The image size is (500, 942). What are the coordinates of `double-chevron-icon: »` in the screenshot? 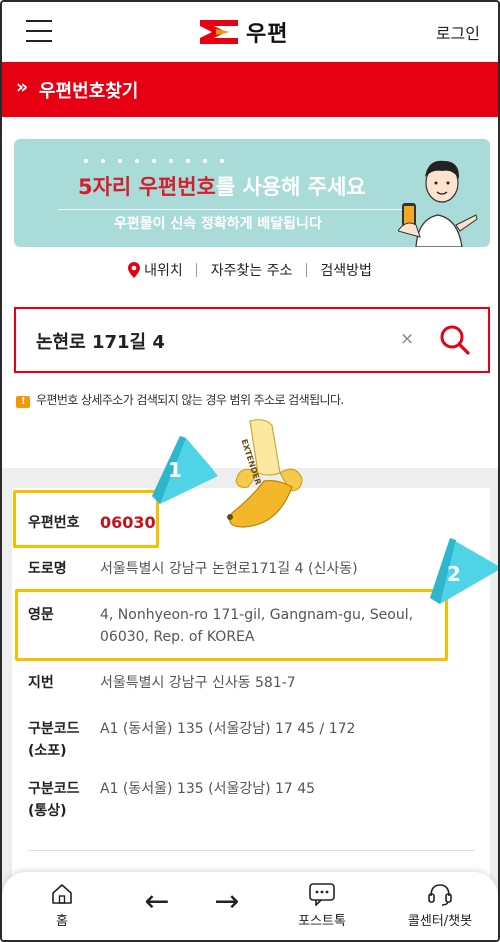 It's located at (22, 87).